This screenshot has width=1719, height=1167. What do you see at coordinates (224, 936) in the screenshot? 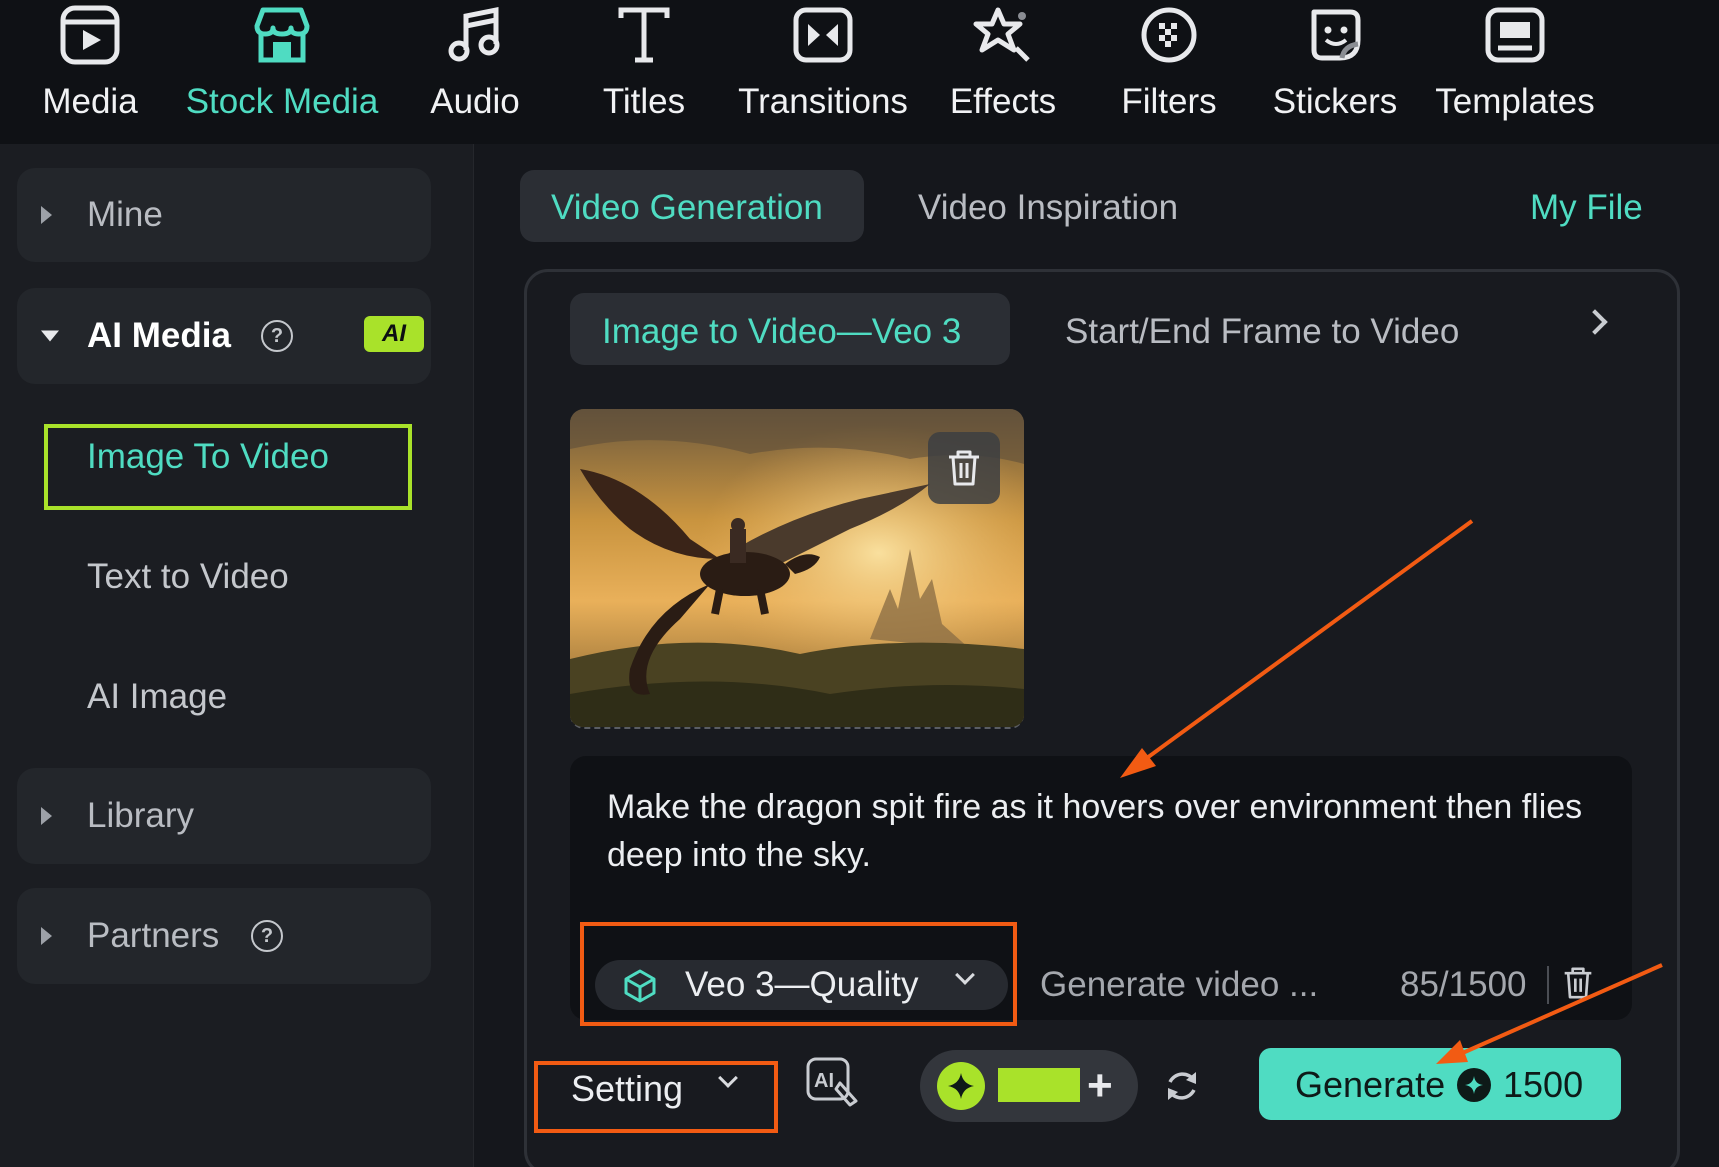
I see `sidebar-item-partners: Partners ?` at bounding box center [224, 936].